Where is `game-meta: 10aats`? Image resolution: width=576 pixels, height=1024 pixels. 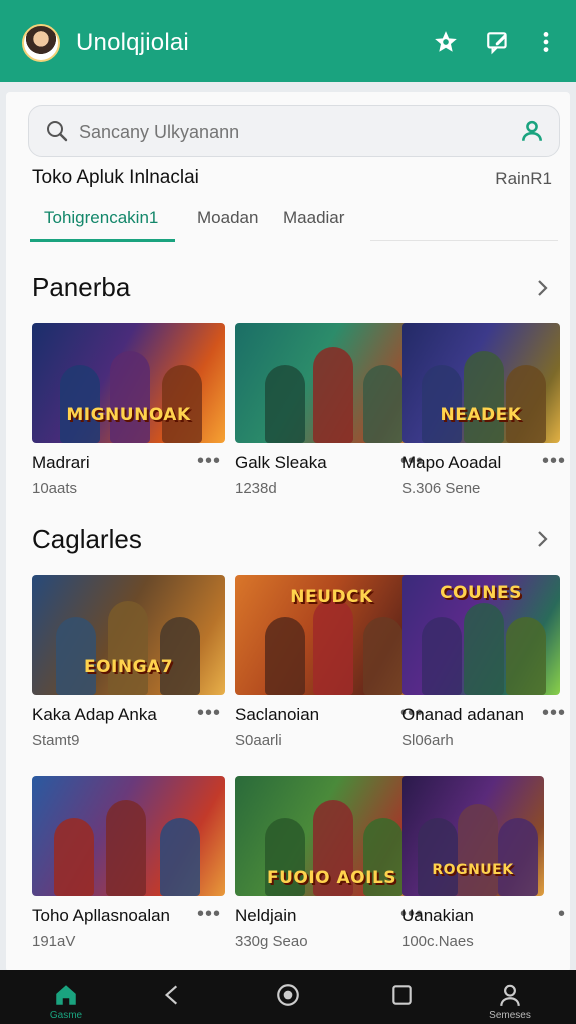 game-meta: 10aats is located at coordinates (55, 488).